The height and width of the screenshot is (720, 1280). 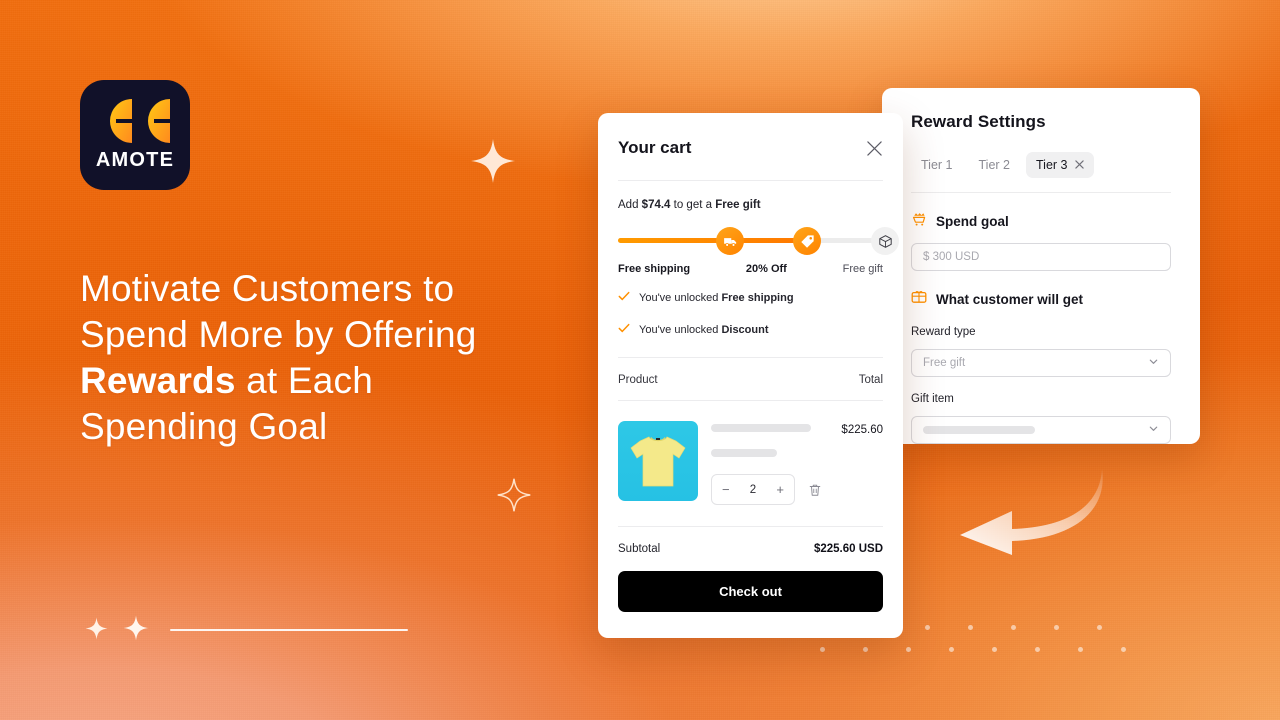 I want to click on subtotal-value: $225.60 USD, so click(x=848, y=549).